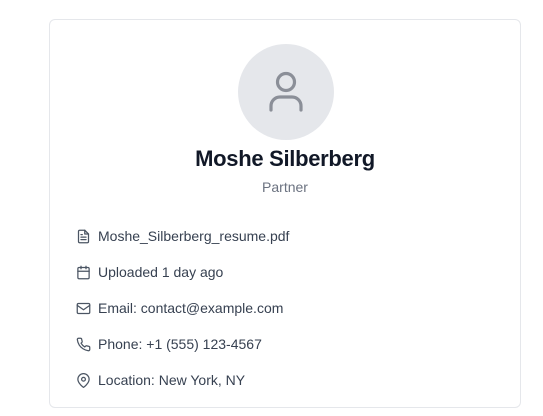 The height and width of the screenshot is (416, 543). I want to click on map-pin-icon, so click(83, 380).